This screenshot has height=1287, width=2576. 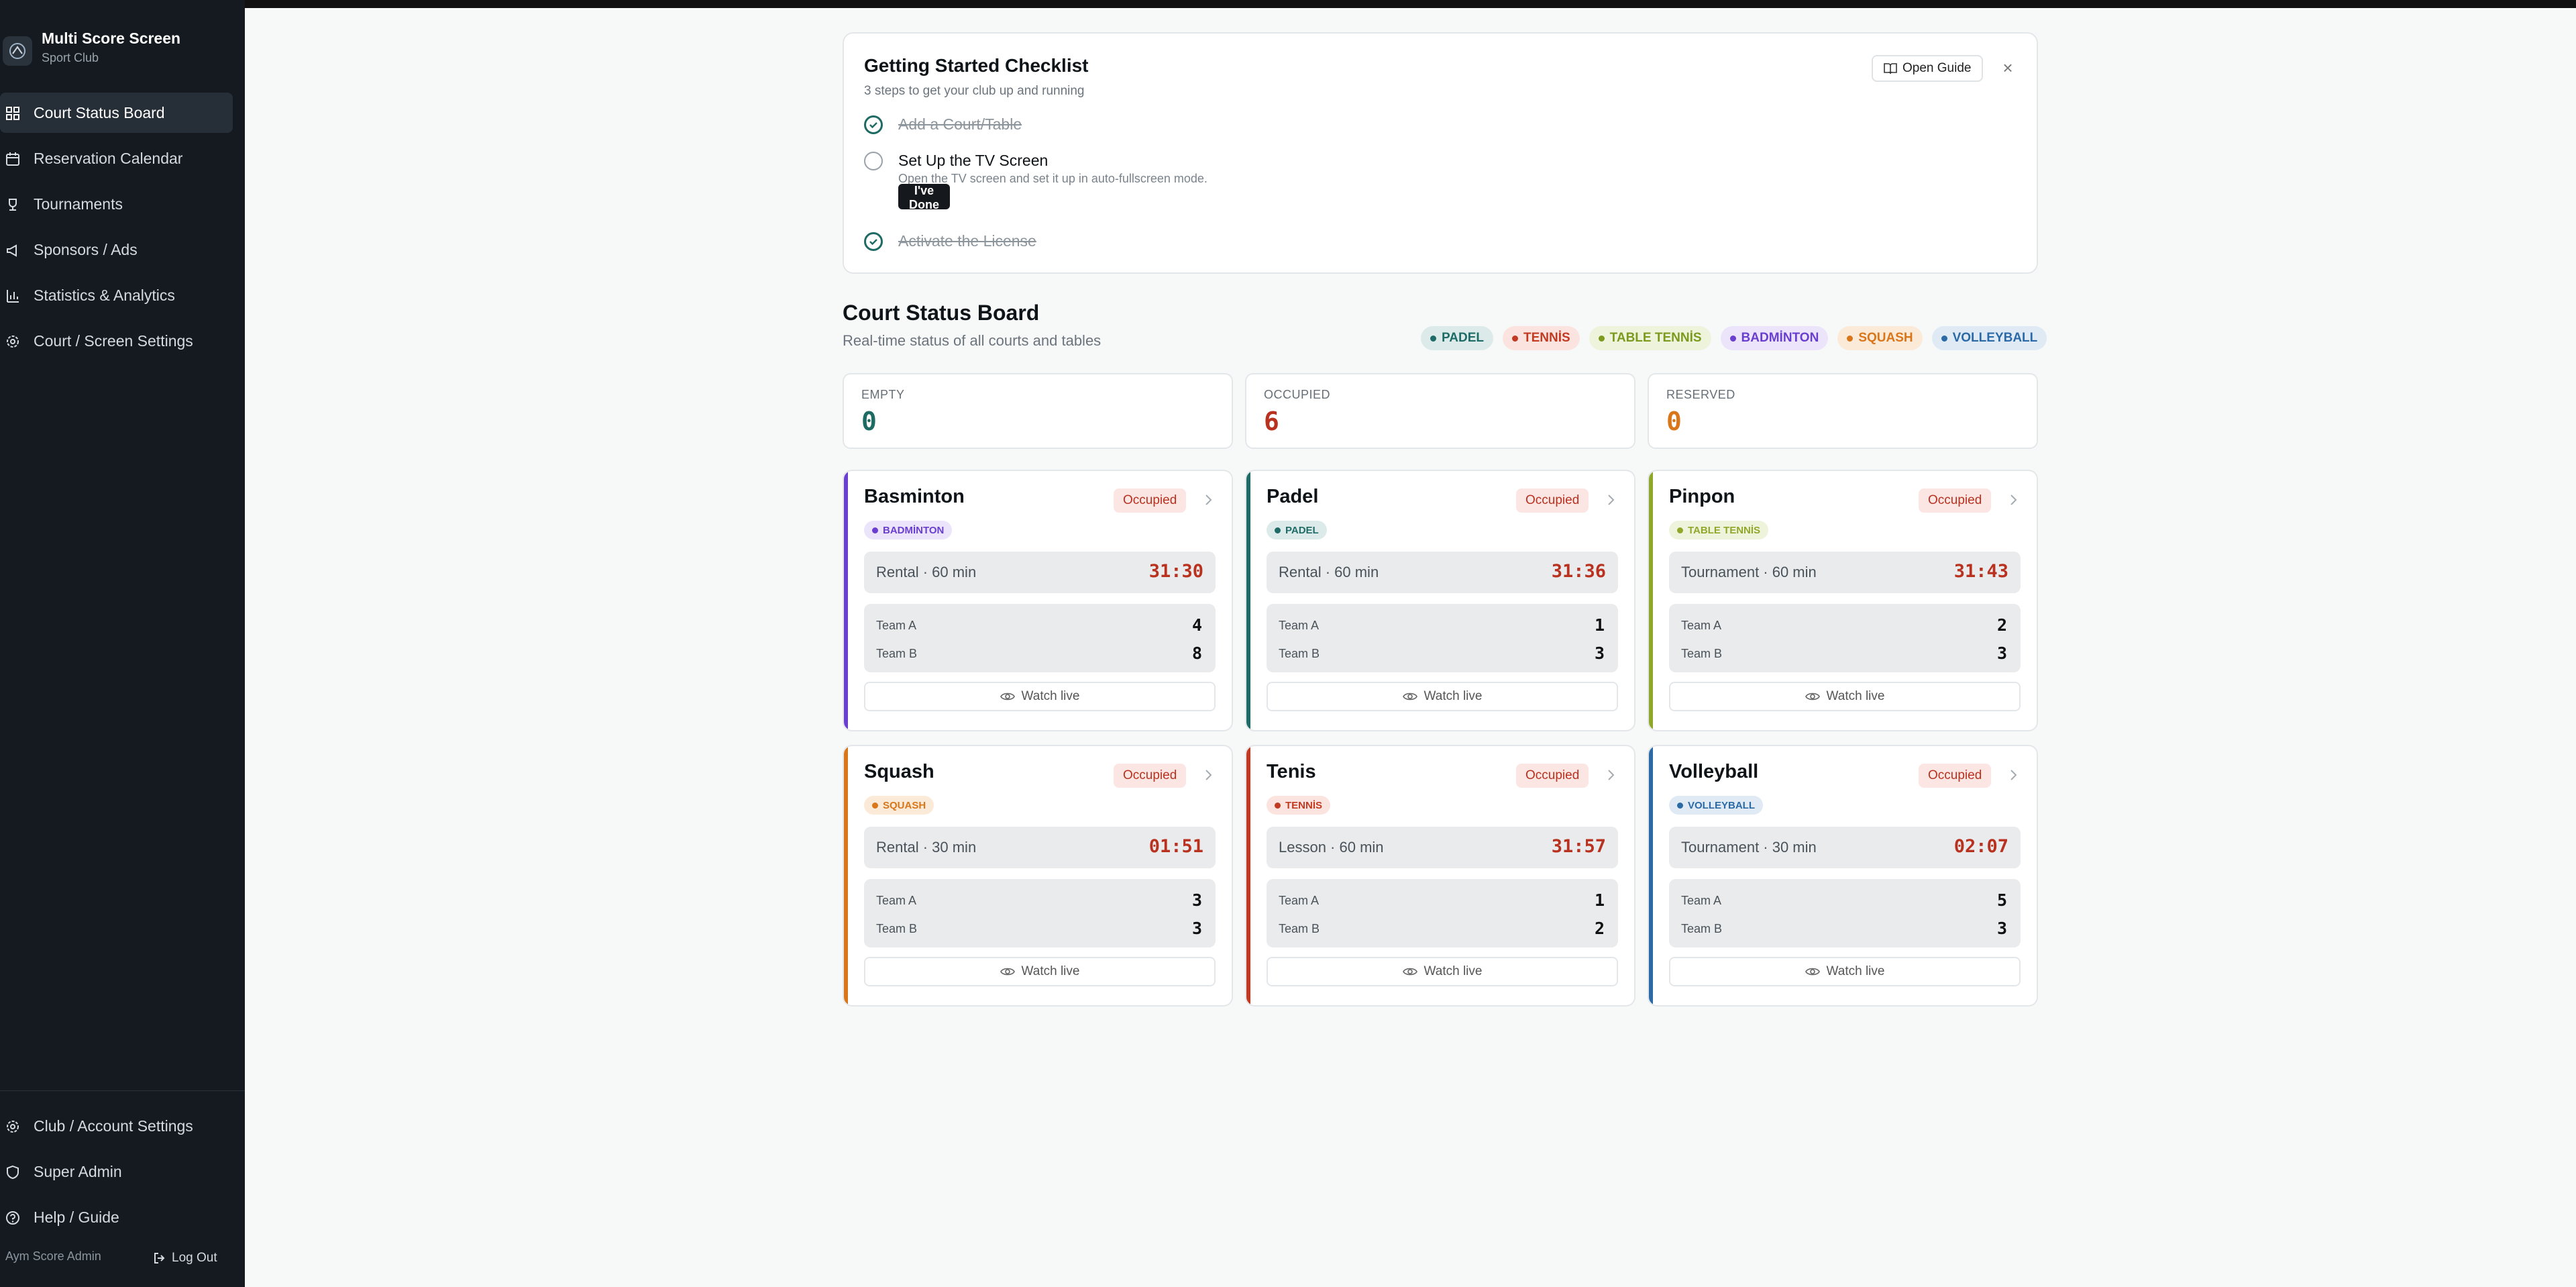 I want to click on calendar-icon, so click(x=12, y=159).